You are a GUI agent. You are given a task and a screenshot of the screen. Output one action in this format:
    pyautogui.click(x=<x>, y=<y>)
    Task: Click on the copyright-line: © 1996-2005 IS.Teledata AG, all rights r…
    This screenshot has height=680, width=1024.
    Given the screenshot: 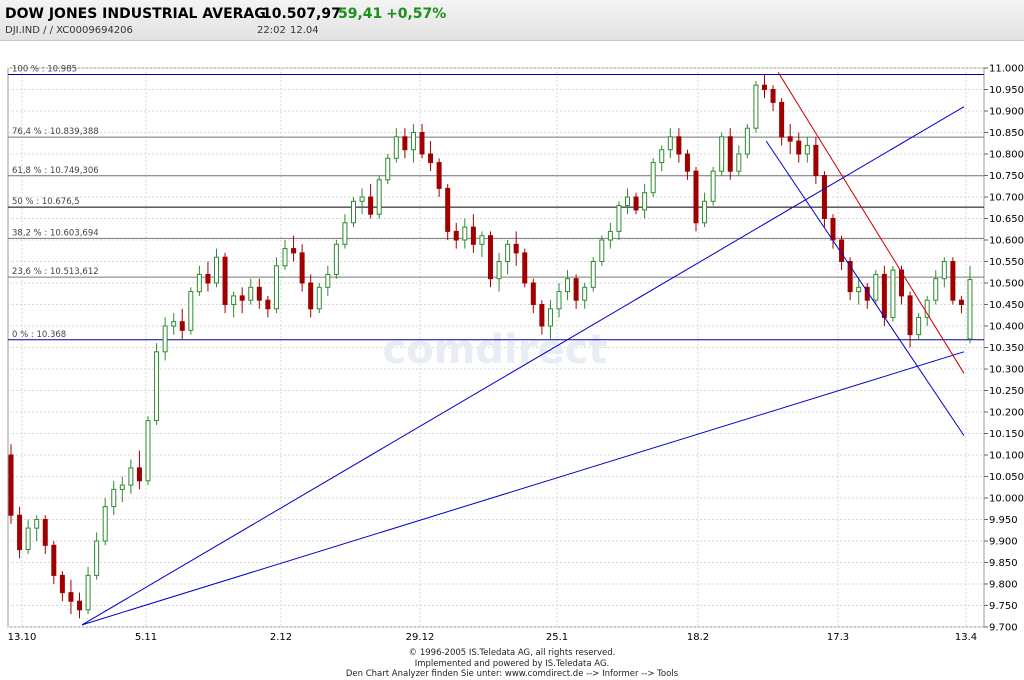 What is the action you would take?
    pyautogui.click(x=512, y=653)
    